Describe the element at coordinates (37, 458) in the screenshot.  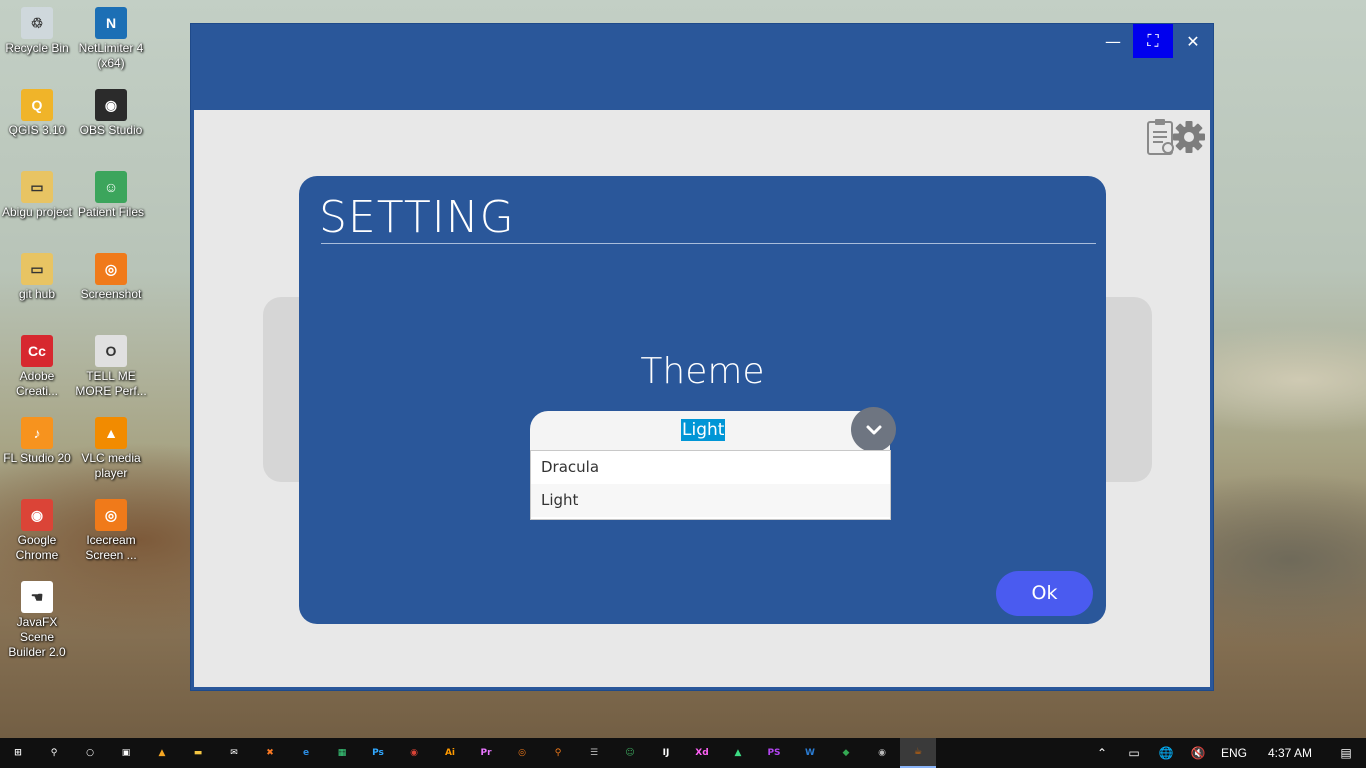
I see `desktop-icon-label: FL Studio 20` at that location.